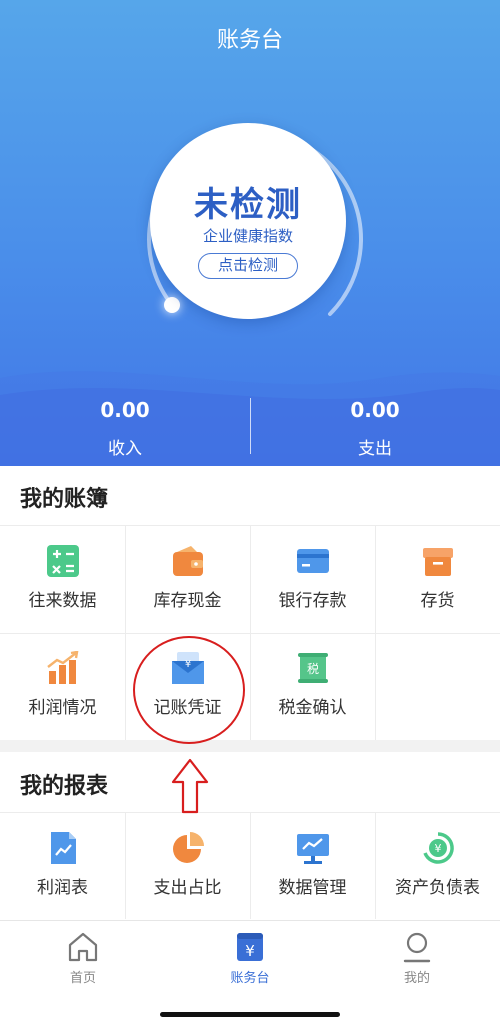 This screenshot has height=1032, width=500. I want to click on calculator-icon, so click(63, 561).